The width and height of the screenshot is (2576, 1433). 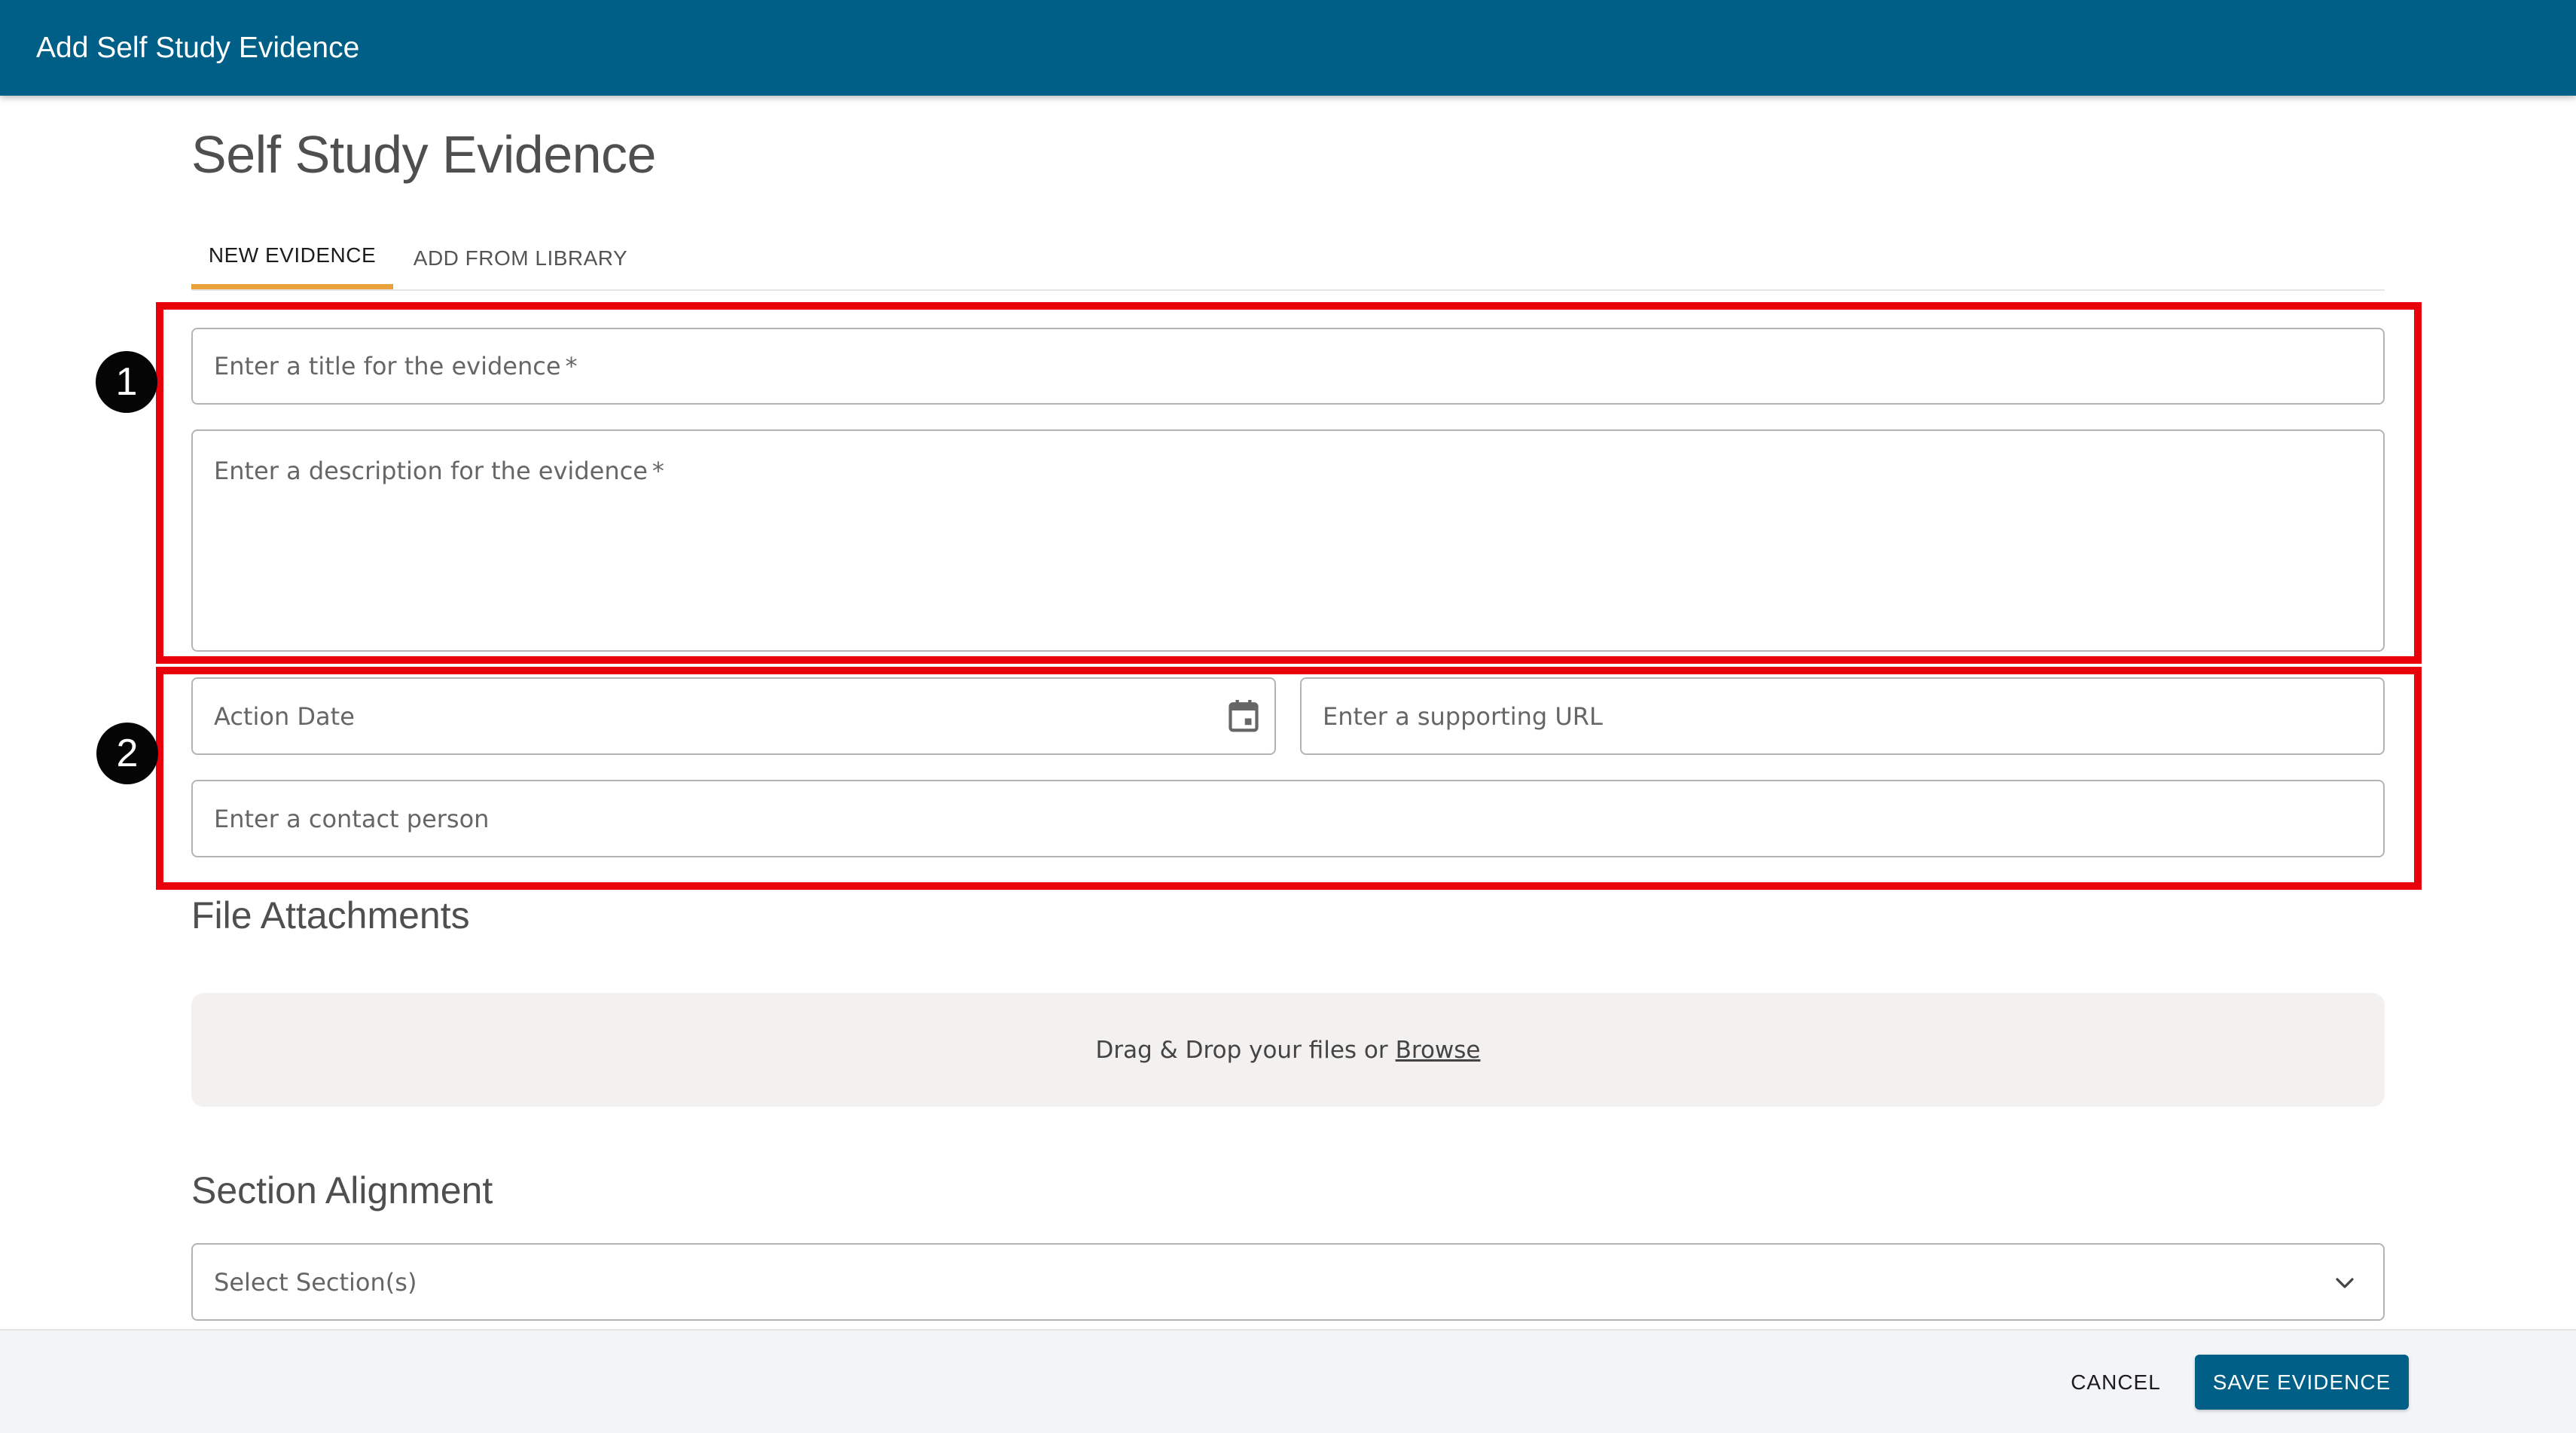 I want to click on page-title: Self Study Evidence, so click(x=424, y=154).